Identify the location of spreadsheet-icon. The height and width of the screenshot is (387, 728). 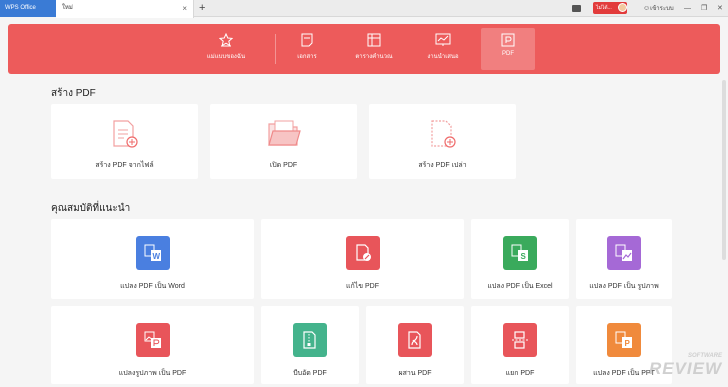
(374, 40).